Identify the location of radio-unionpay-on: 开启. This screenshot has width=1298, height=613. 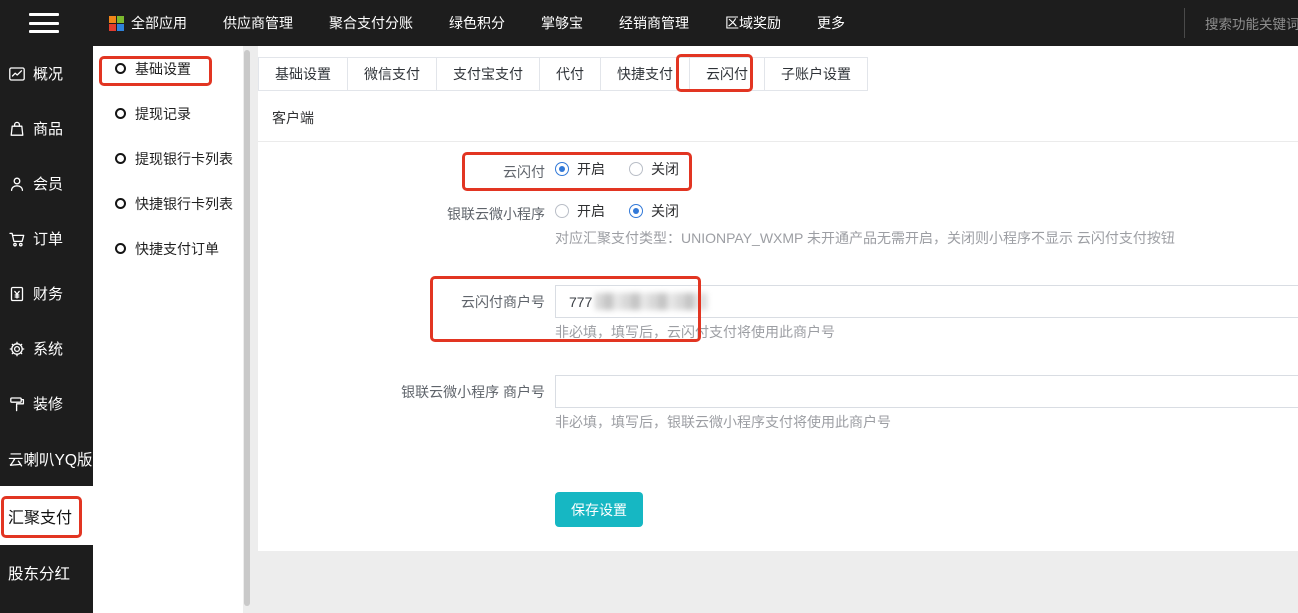
(580, 169).